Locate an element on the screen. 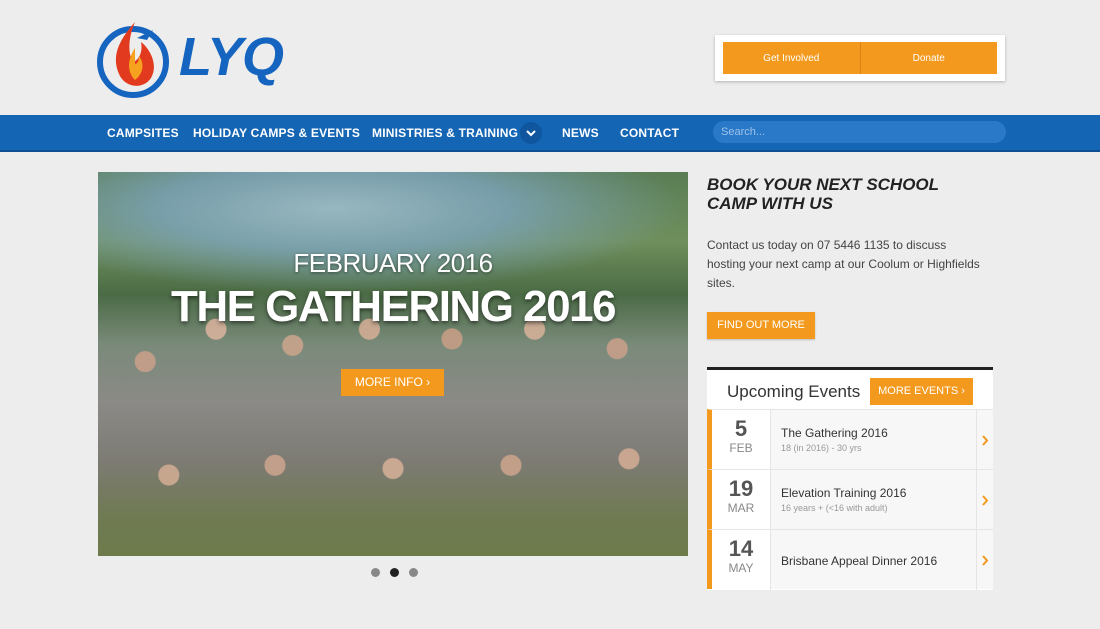 This screenshot has width=1100, height=629. find-out-more-button: FIND OUT MORE is located at coordinates (761, 325).